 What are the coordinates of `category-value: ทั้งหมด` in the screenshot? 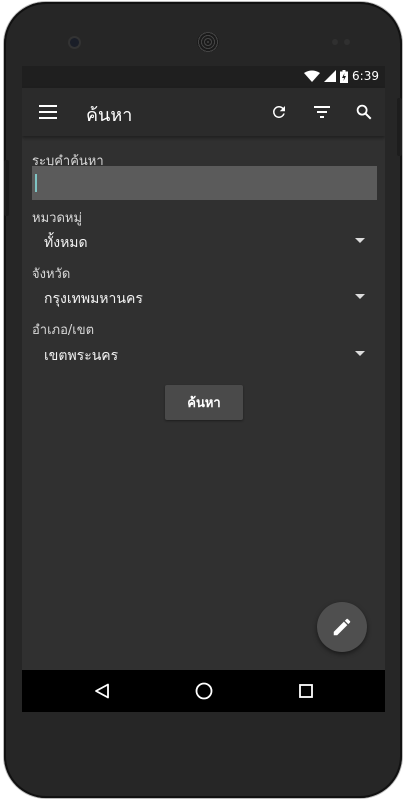 It's located at (66, 243).